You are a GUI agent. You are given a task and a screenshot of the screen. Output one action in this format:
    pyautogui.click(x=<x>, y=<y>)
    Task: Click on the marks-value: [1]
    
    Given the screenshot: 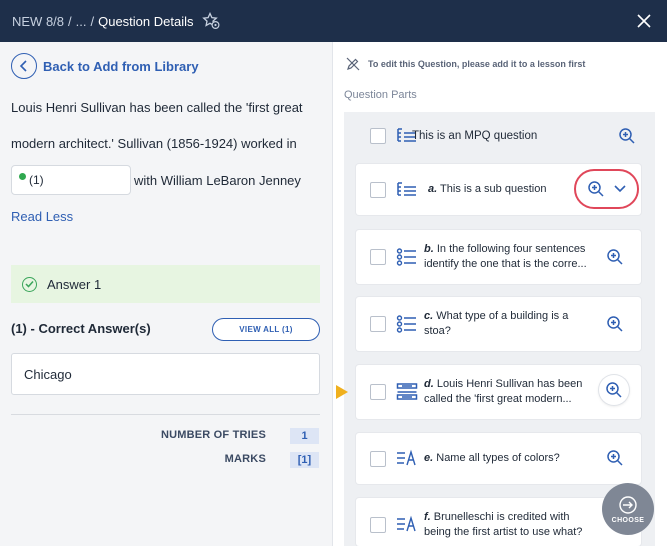 What is the action you would take?
    pyautogui.click(x=304, y=460)
    